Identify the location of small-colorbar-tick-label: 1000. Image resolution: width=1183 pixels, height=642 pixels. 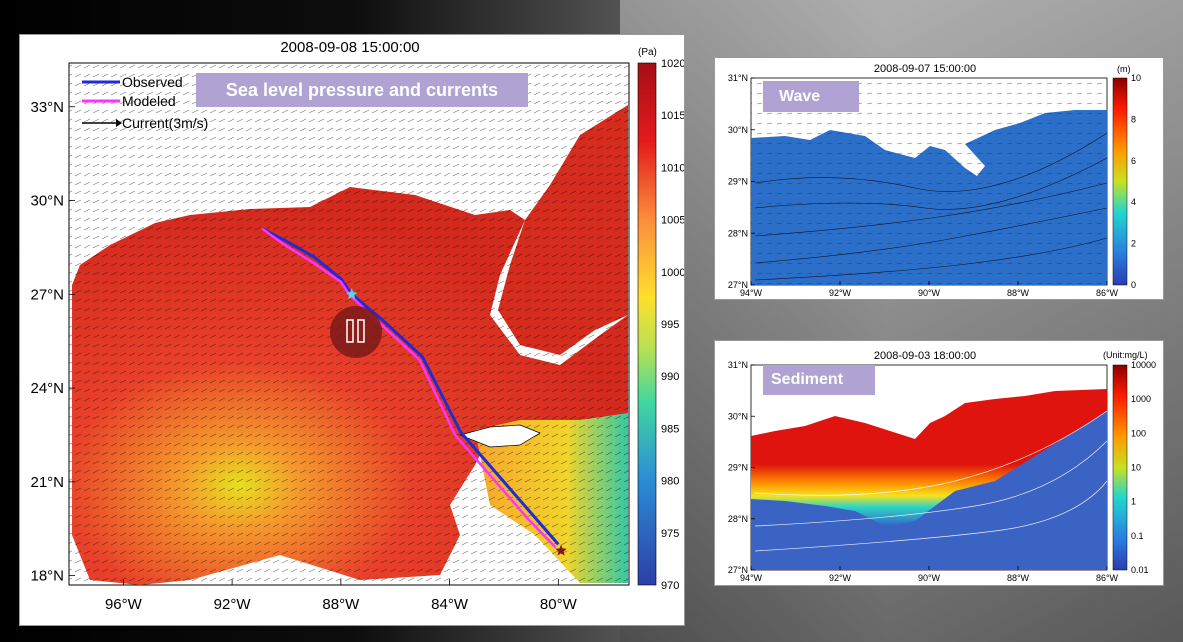
(1141, 399).